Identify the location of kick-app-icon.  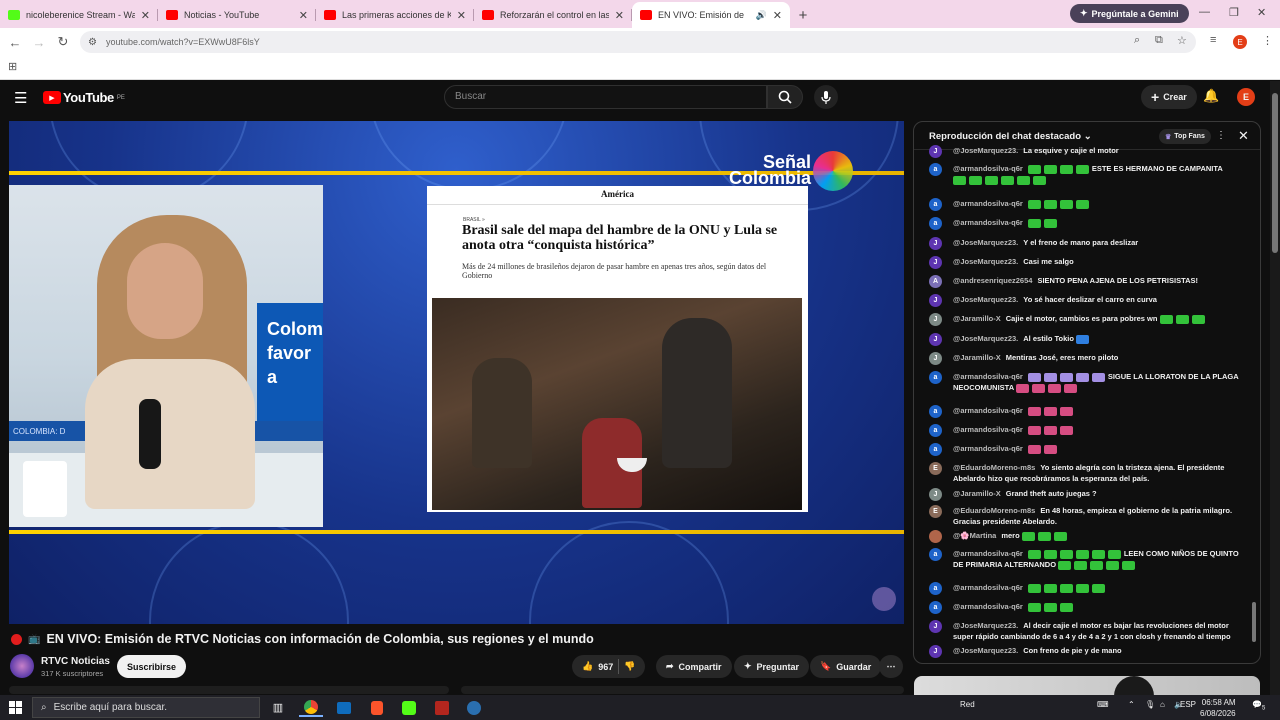
(409, 707).